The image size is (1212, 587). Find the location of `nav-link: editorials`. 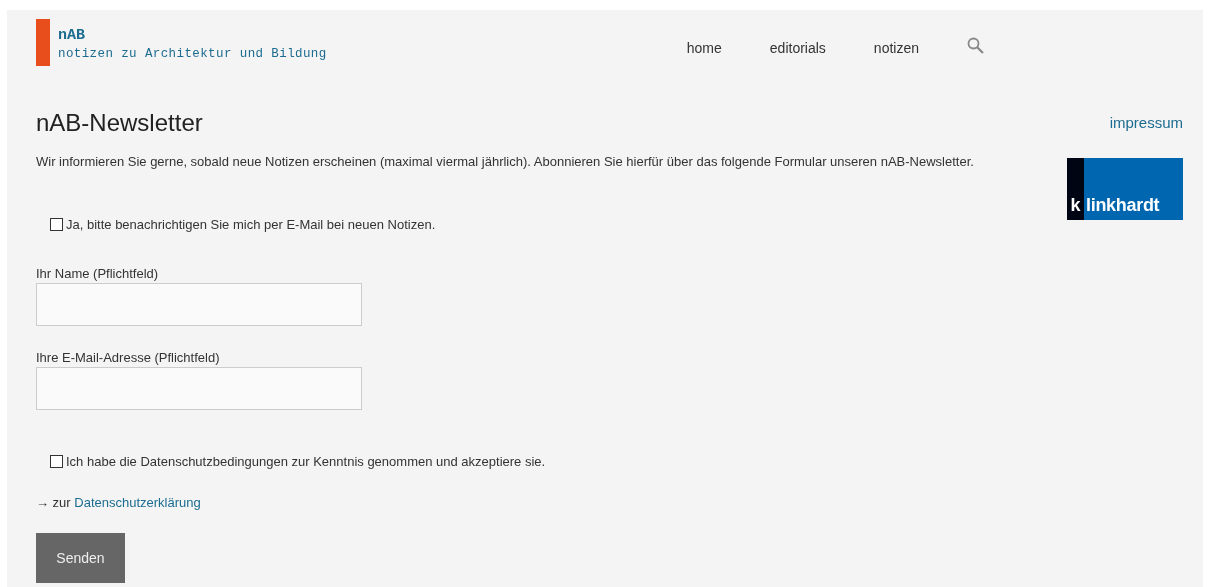

nav-link: editorials is located at coordinates (797, 48).